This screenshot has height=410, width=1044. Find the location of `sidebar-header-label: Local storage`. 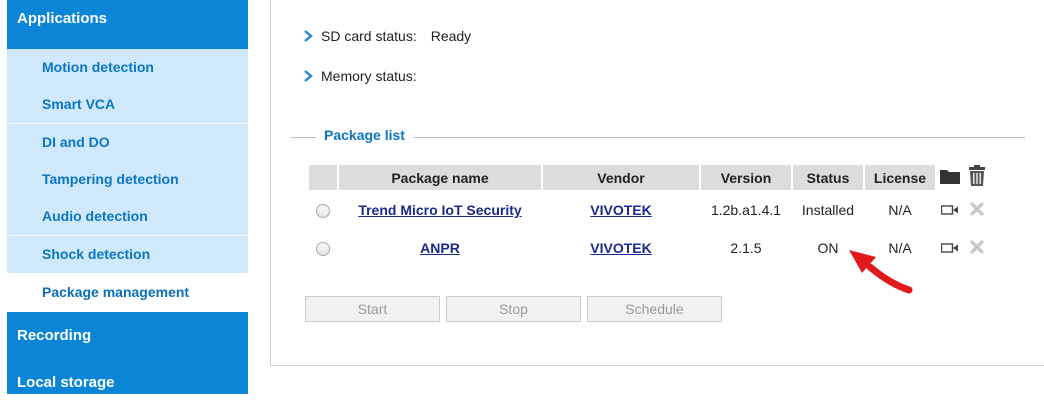

sidebar-header-label: Local storage is located at coordinates (66, 382).